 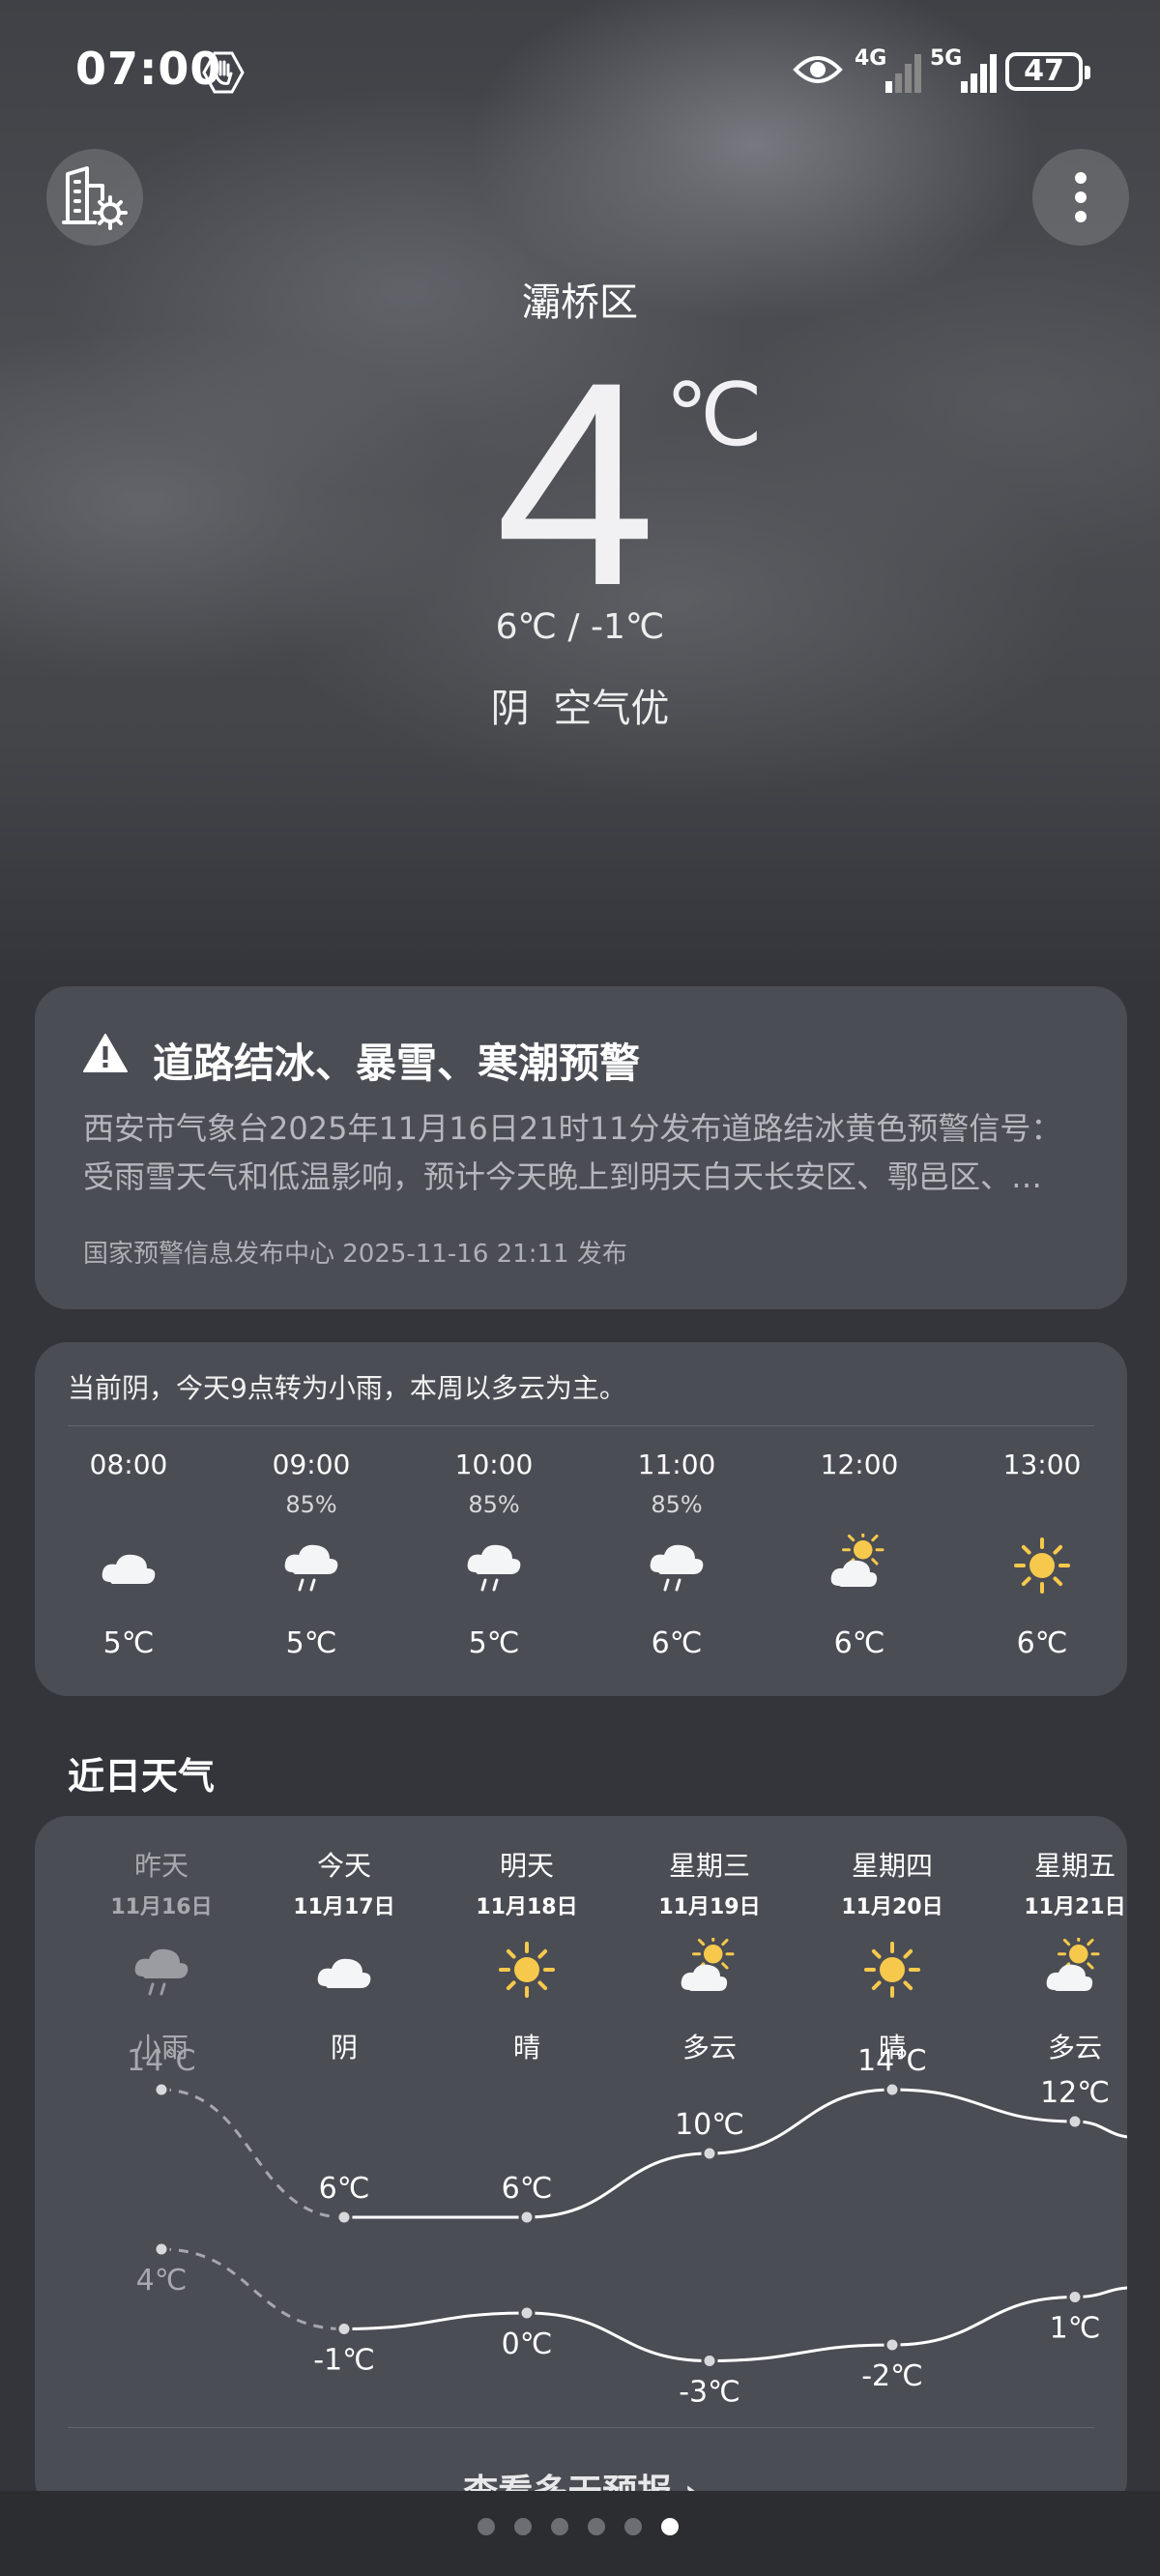 What do you see at coordinates (580, 2533) in the screenshot?
I see `page-indicator-bar` at bounding box center [580, 2533].